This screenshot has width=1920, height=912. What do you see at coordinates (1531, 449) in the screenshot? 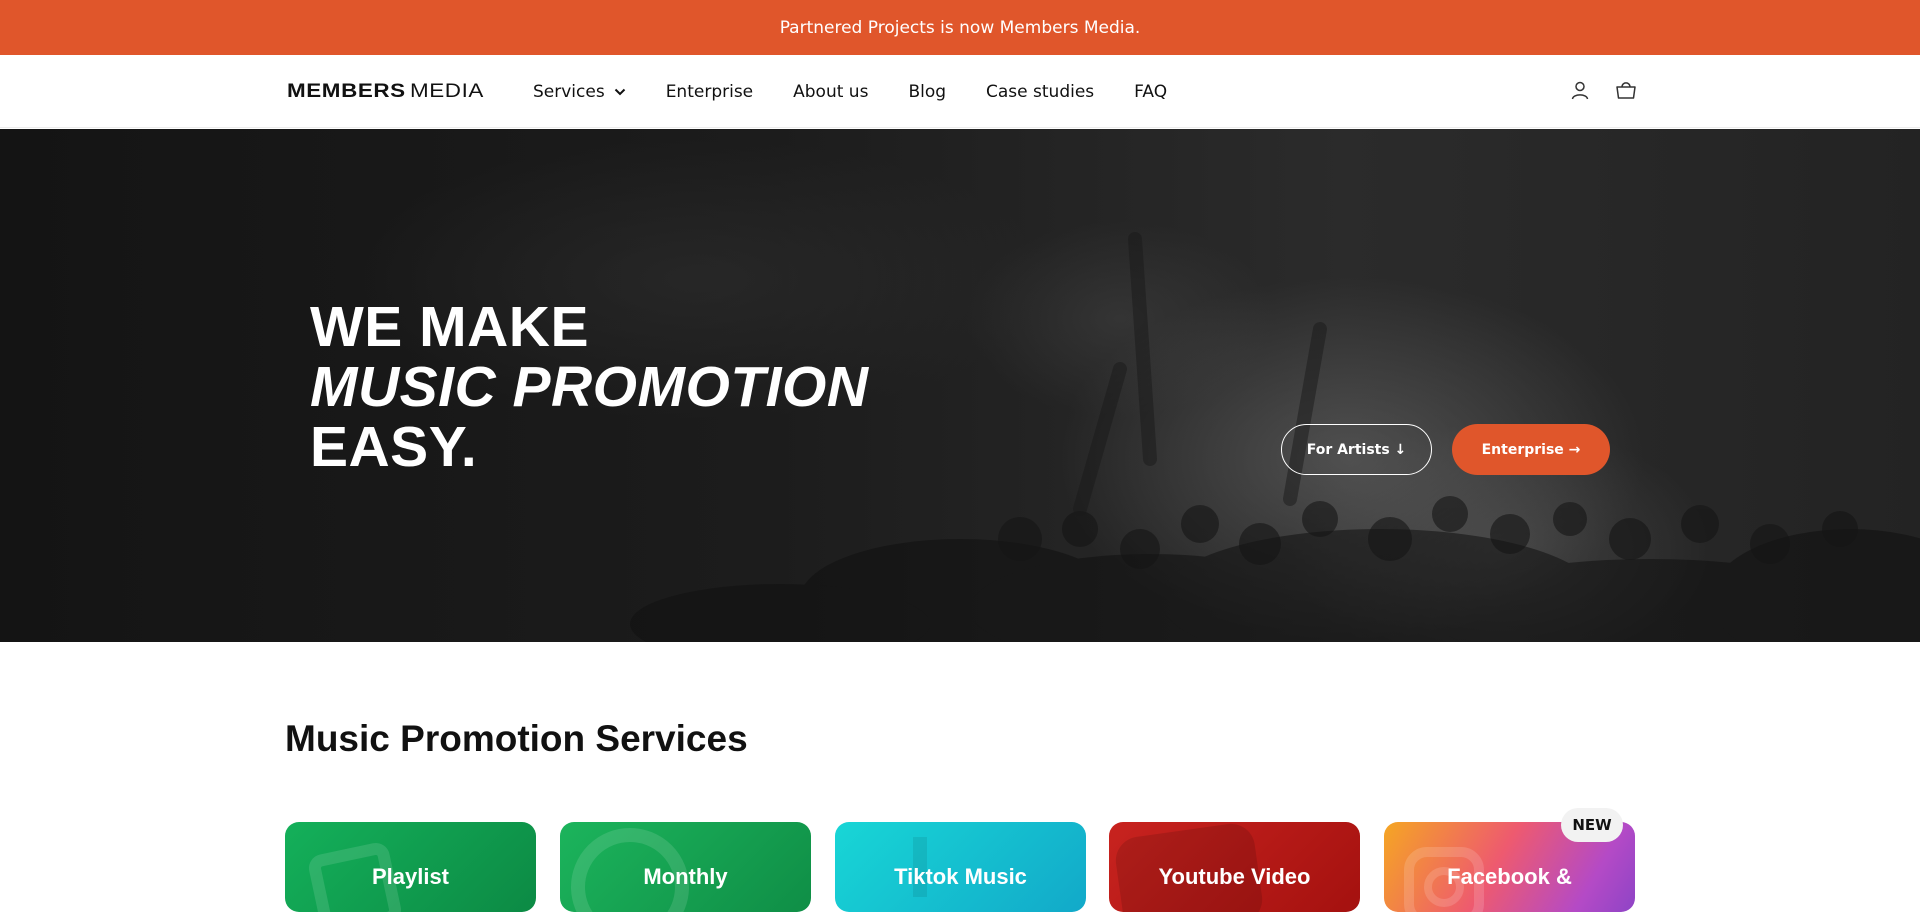
I see `enterprise-button: Enterprise →` at bounding box center [1531, 449].